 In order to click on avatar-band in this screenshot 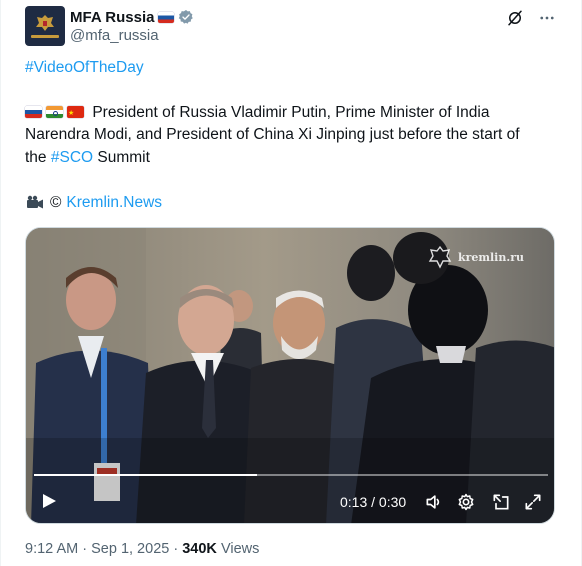, I will do `click(45, 36)`.